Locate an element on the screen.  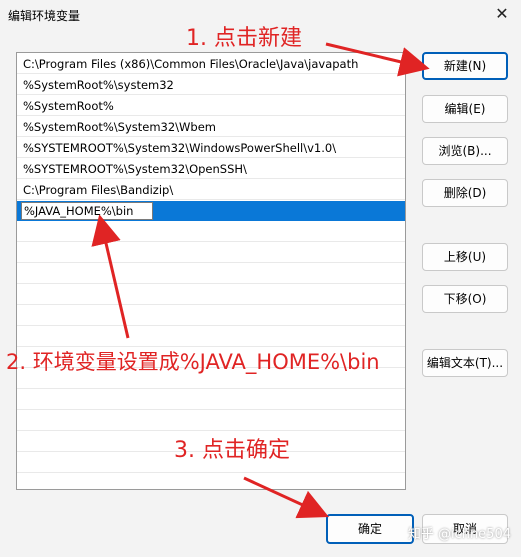
move-down-button: 下移(O) is located at coordinates (465, 299).